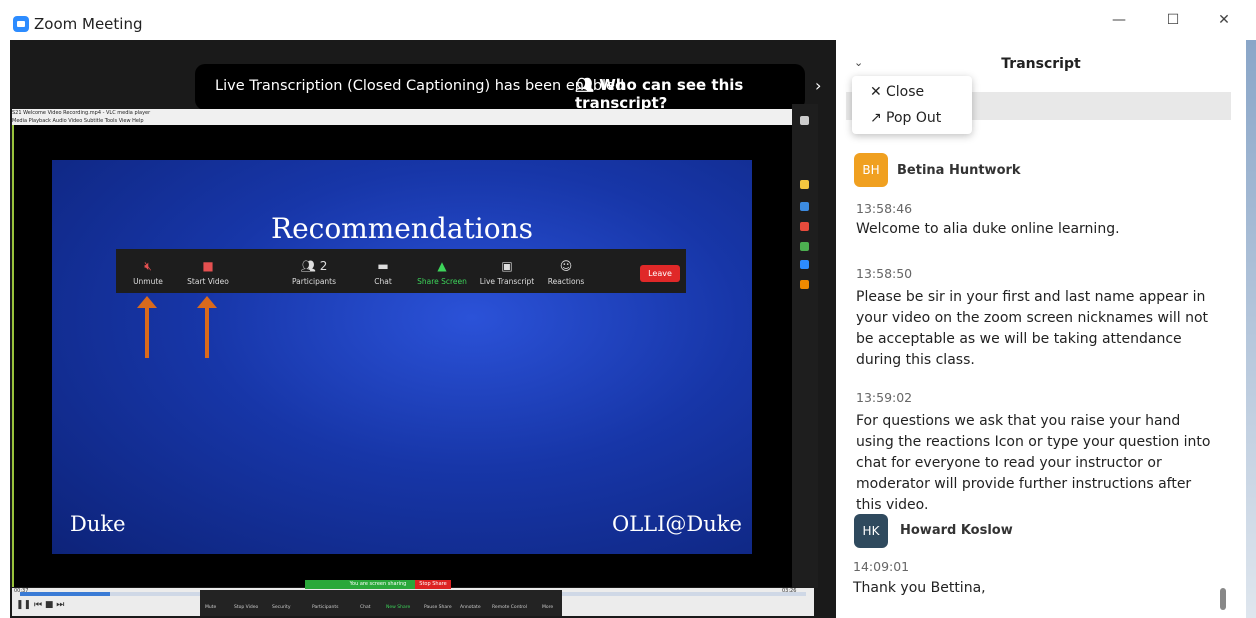 The width and height of the screenshot is (1256, 618). I want to click on video-off-icon: ■, so click(208, 266).